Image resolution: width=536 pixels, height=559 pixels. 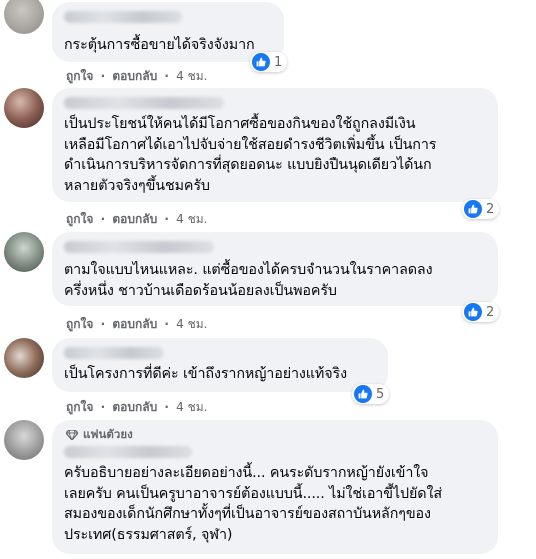 I want to click on top-fan-badge: แฟนตัวยง, so click(x=99, y=435).